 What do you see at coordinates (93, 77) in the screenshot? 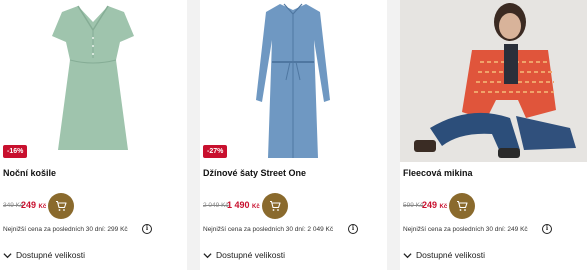
I see `nightgown-image` at bounding box center [93, 77].